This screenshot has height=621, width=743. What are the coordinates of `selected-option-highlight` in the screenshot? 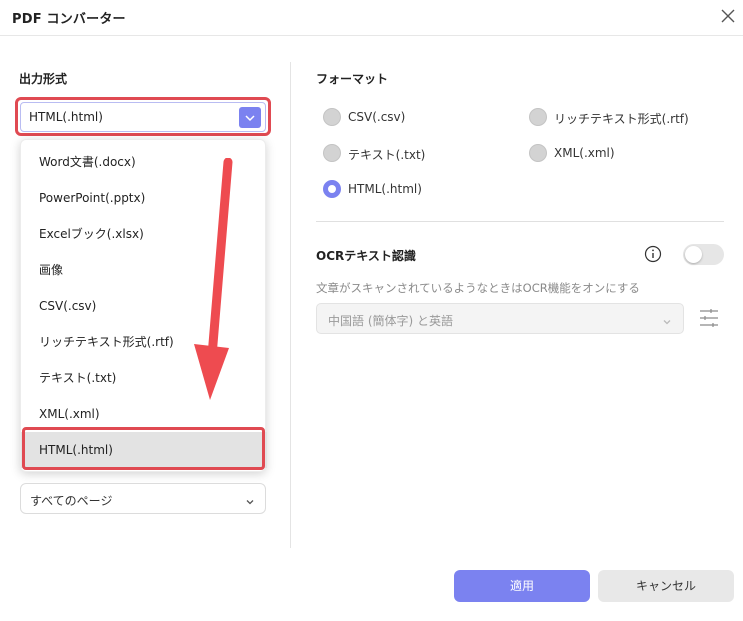 It's located at (143, 448).